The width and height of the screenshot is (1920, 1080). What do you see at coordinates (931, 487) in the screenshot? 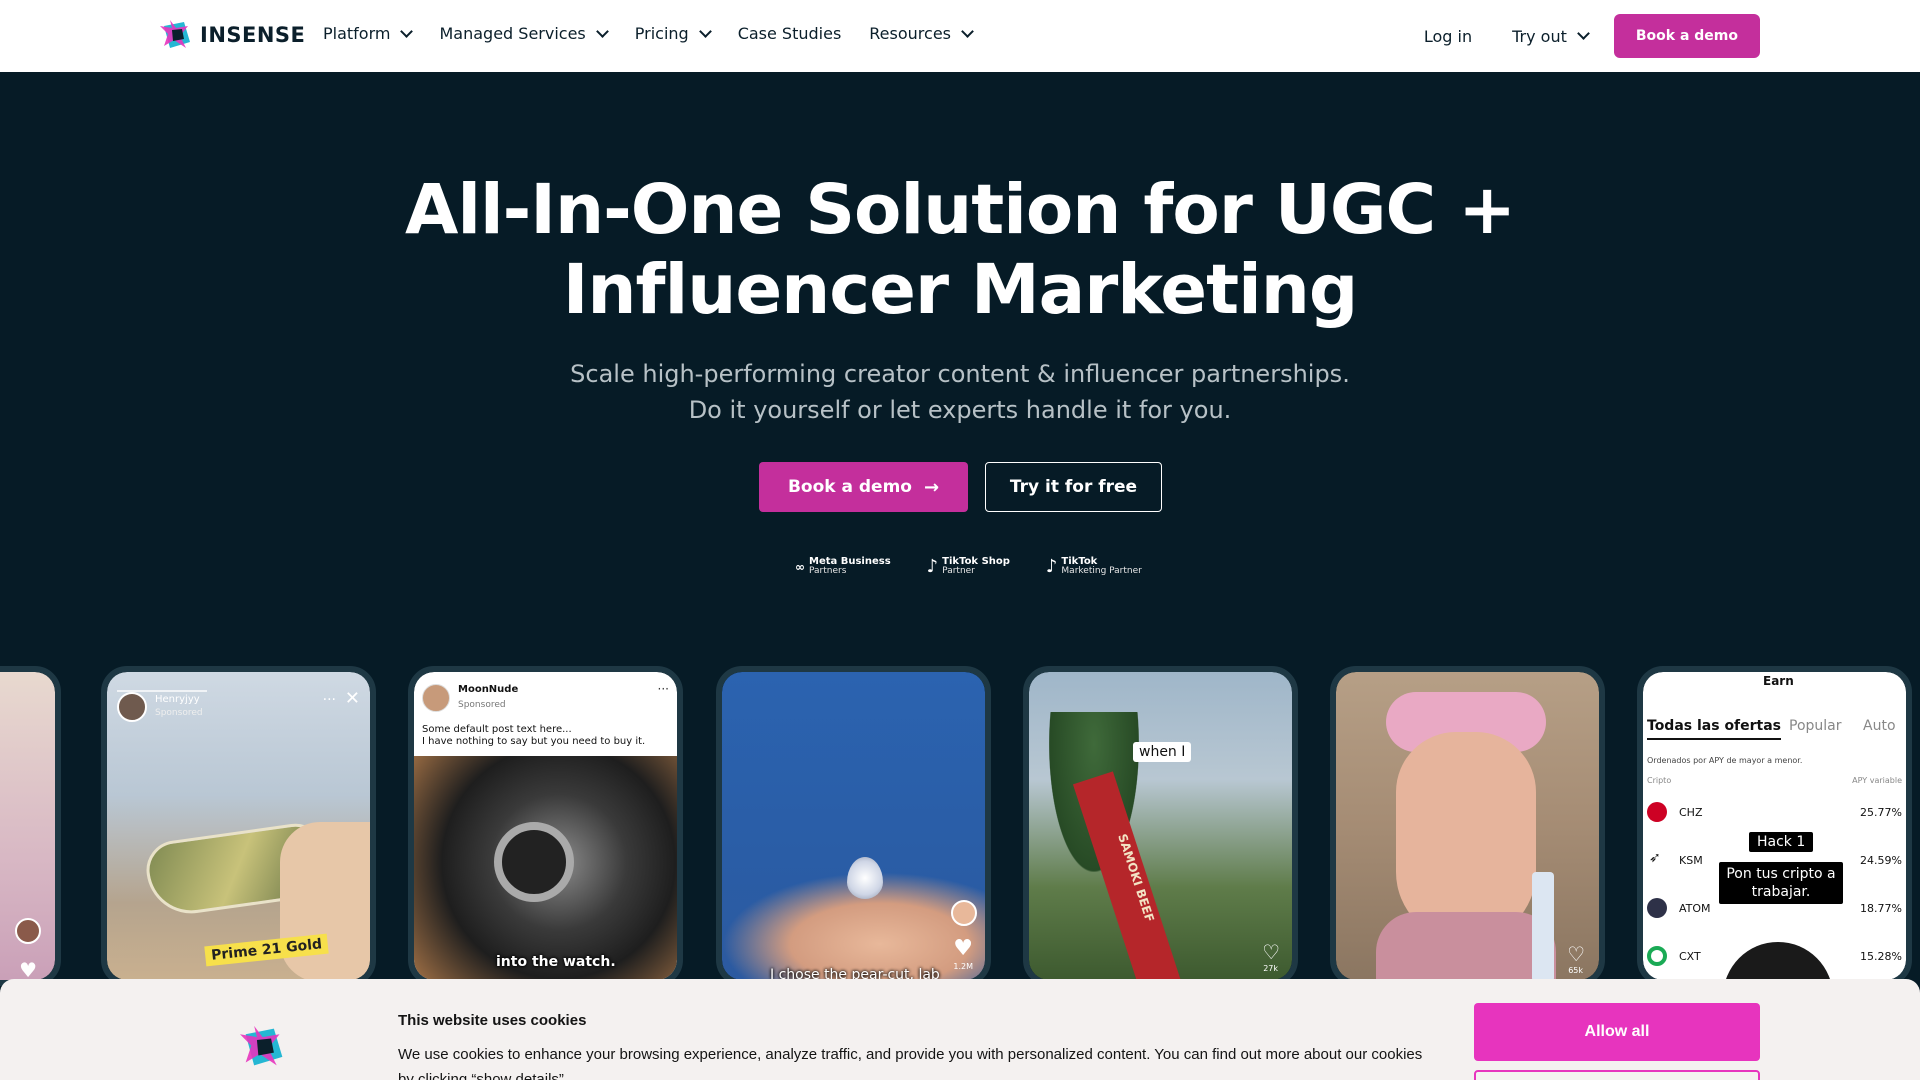
I see `arrow-right-icon: →` at bounding box center [931, 487].